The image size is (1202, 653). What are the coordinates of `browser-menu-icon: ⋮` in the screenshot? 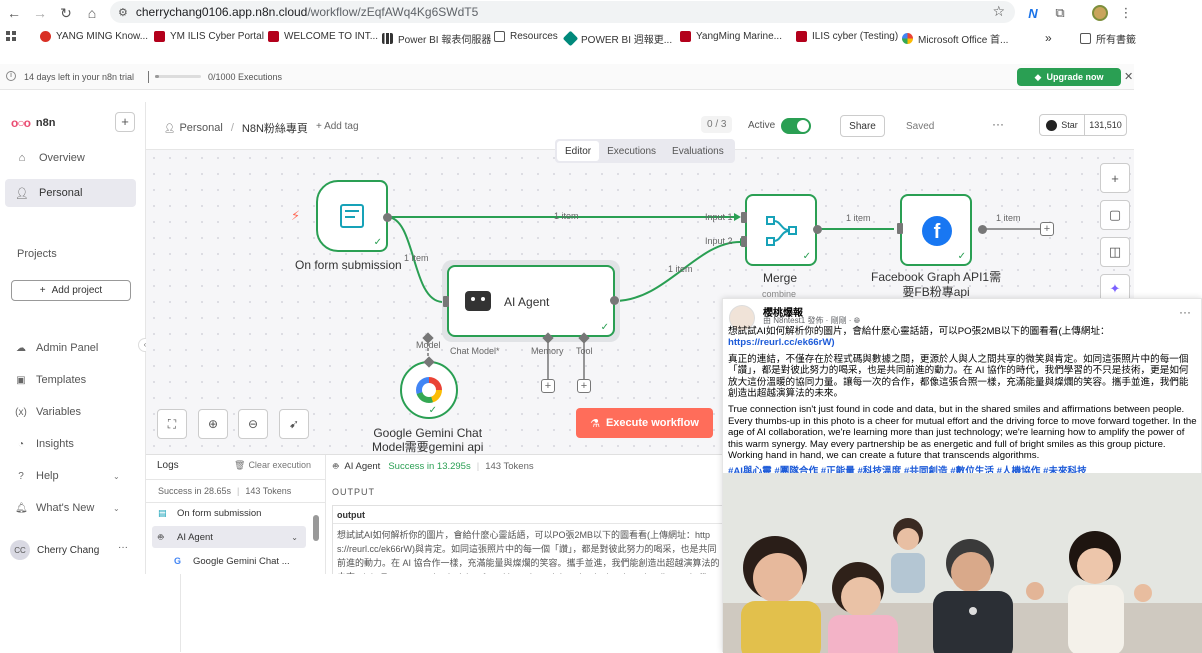 It's located at (1126, 13).